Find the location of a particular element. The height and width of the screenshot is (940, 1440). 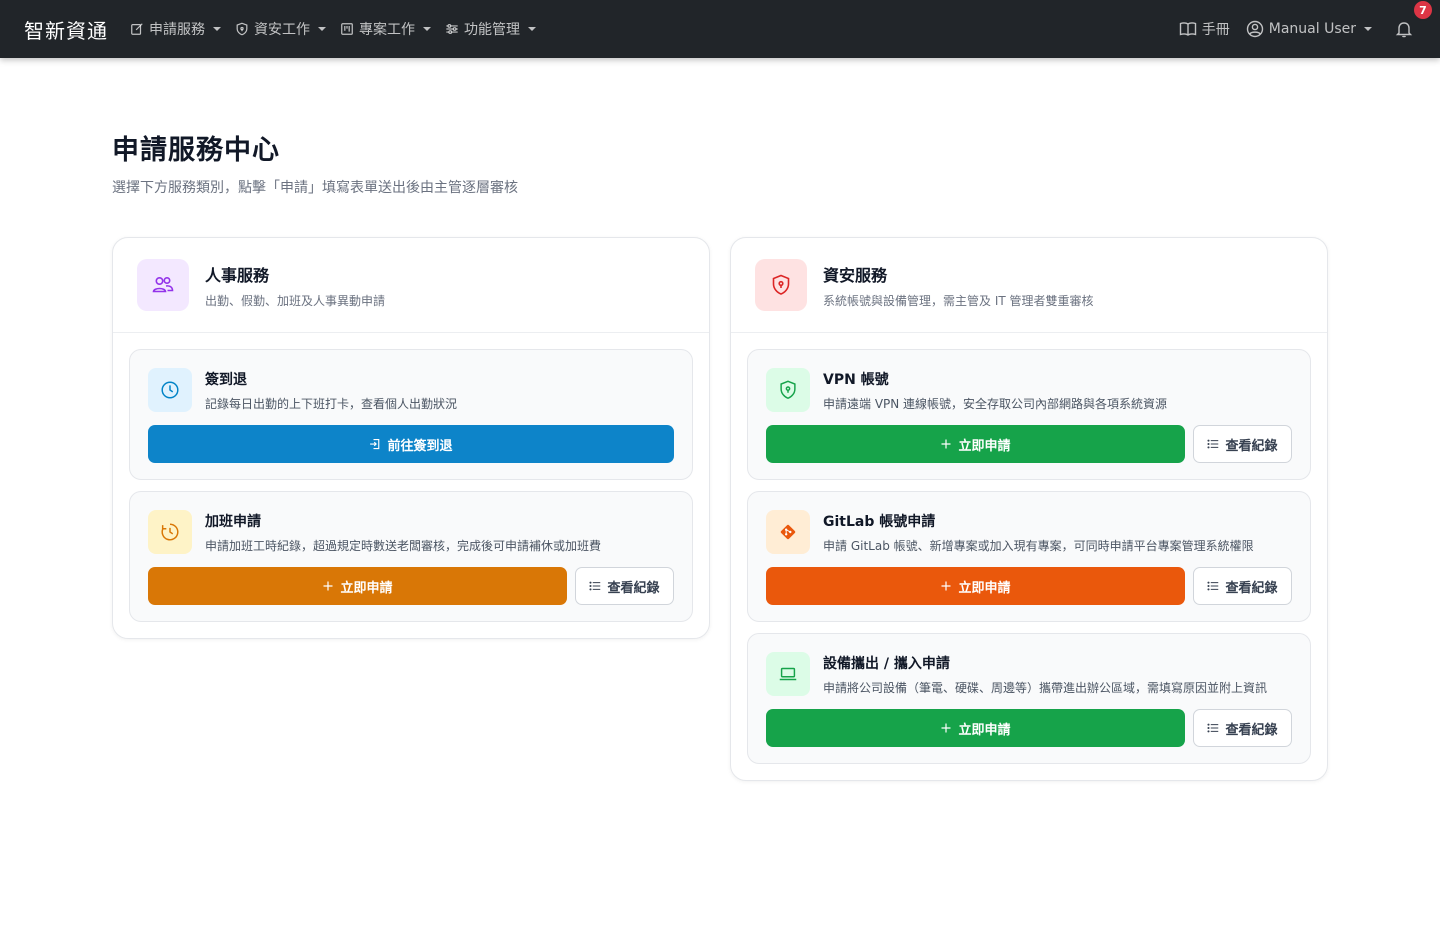

card-desc: 申請 GitLab 帳號、新增專案或加入現有專案，可同時申請平台專案管理系統權限 is located at coordinates (1038, 545).